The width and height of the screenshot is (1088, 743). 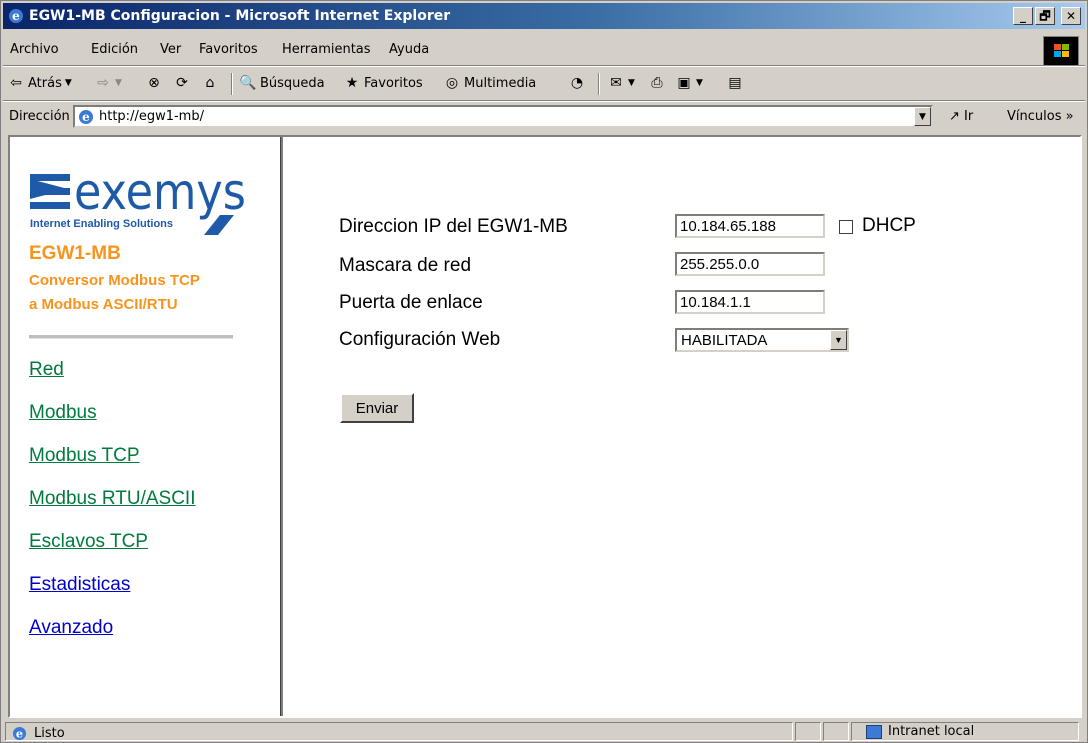 What do you see at coordinates (874, 731) in the screenshot?
I see `intranet-zone-icon` at bounding box center [874, 731].